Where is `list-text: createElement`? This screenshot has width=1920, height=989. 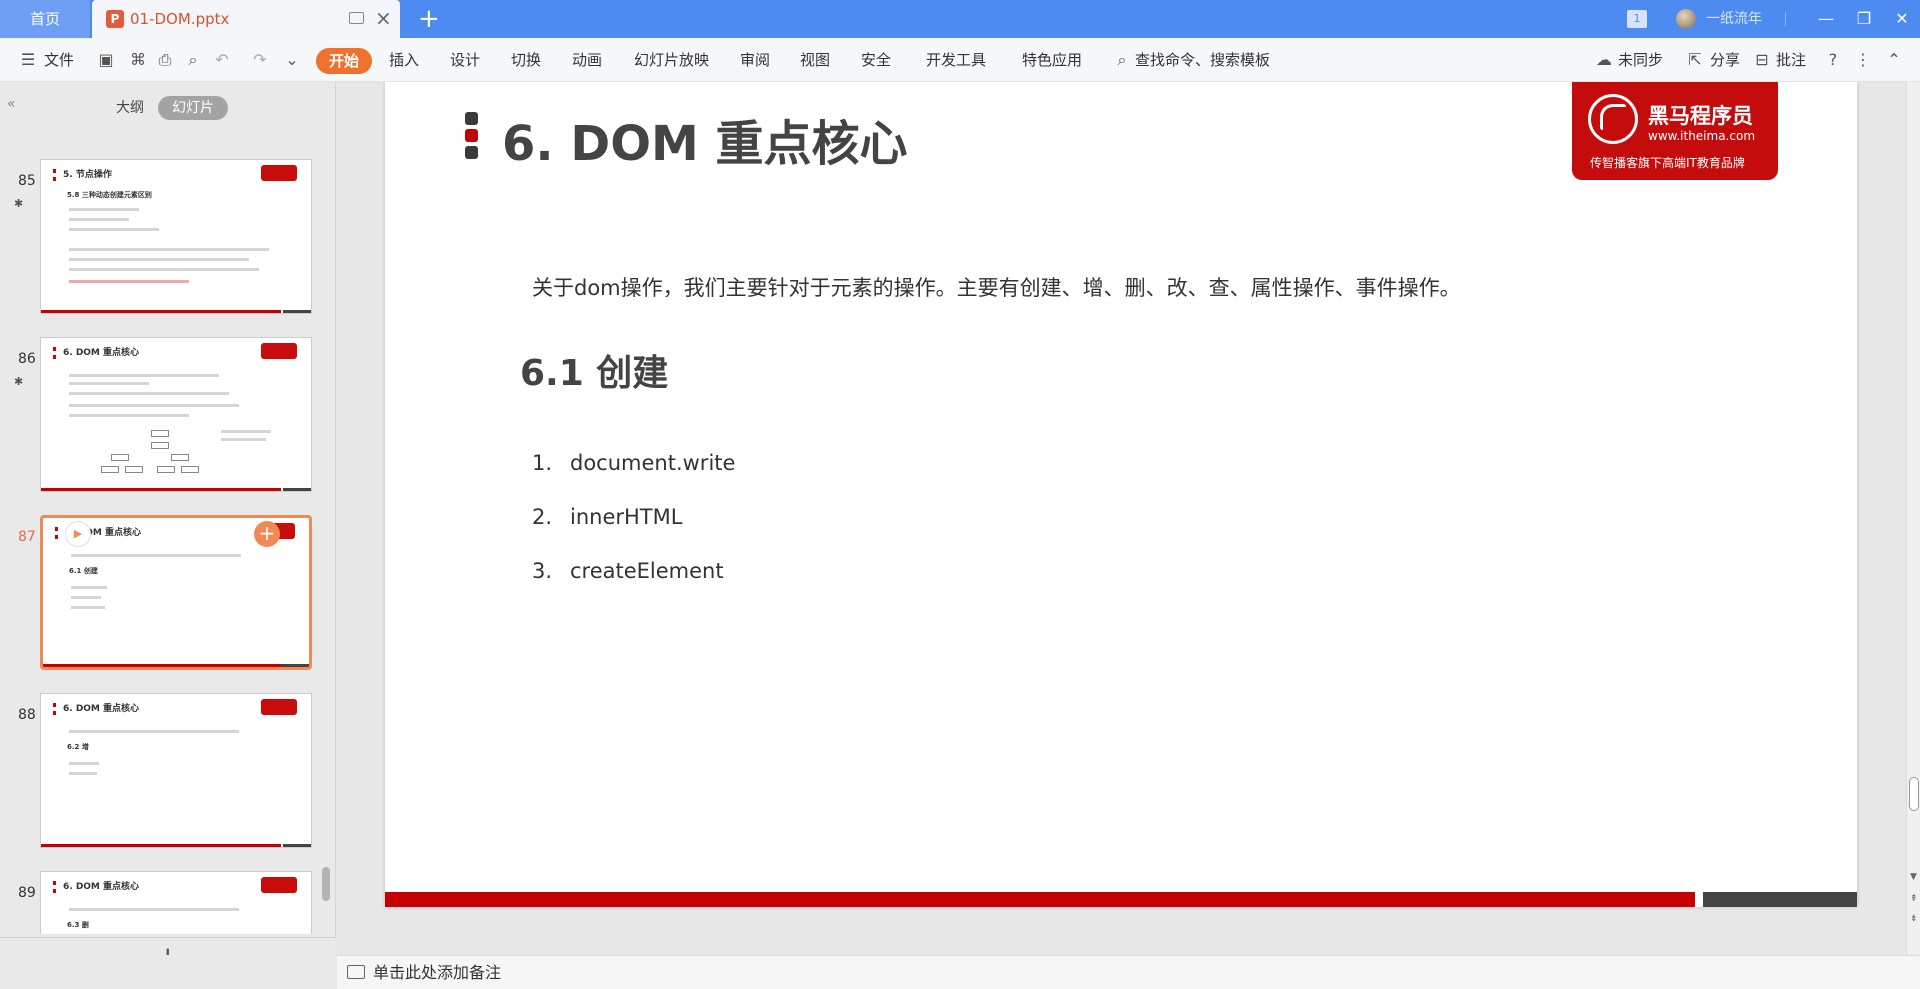 list-text: createElement is located at coordinates (647, 571).